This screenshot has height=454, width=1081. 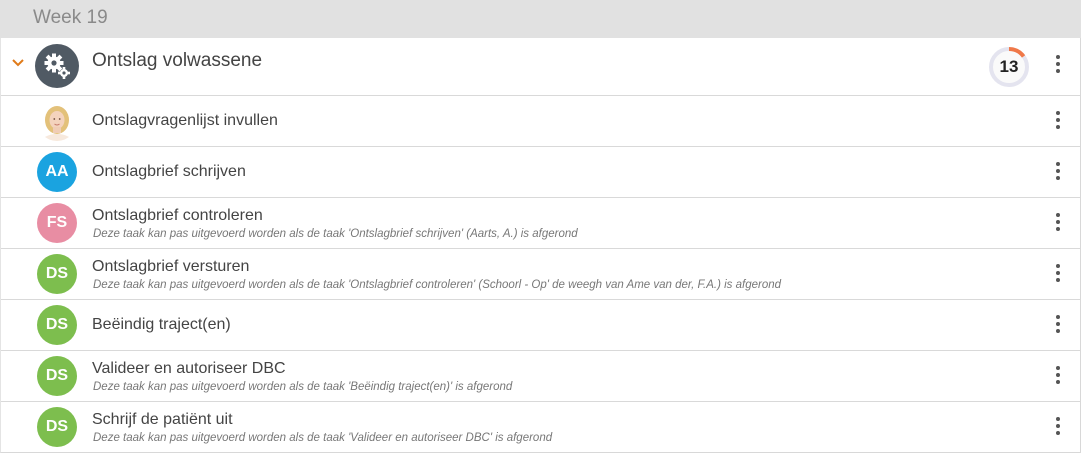 I want to click on task-group-header: Ontslag volwassene 13, so click(x=540, y=67).